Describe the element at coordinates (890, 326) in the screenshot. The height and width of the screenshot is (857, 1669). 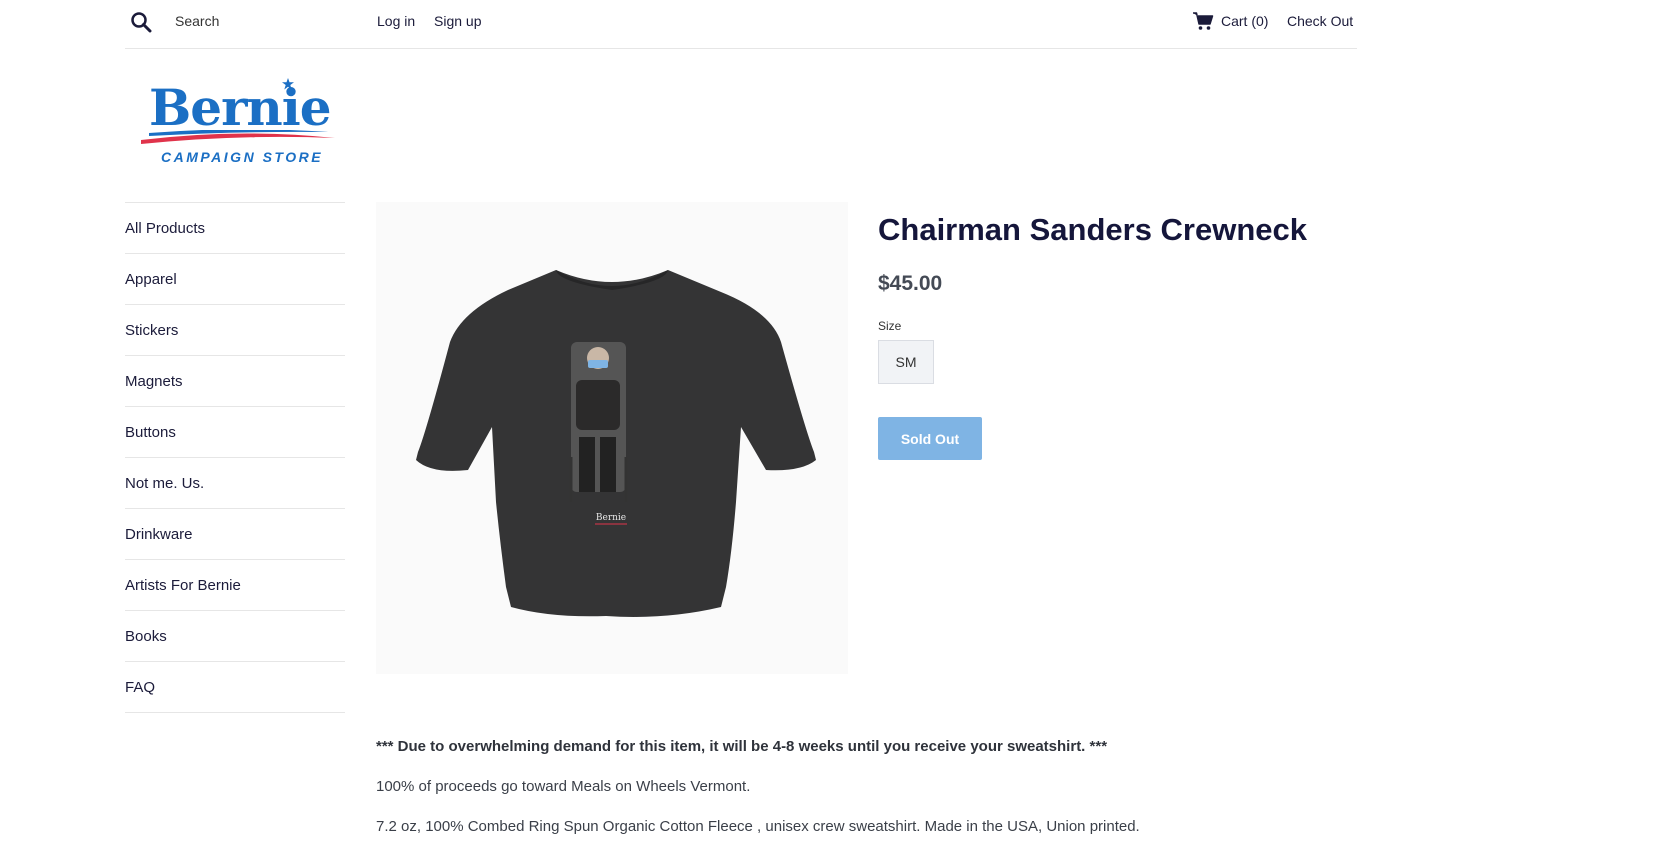
I see `size-label: Size` at that location.